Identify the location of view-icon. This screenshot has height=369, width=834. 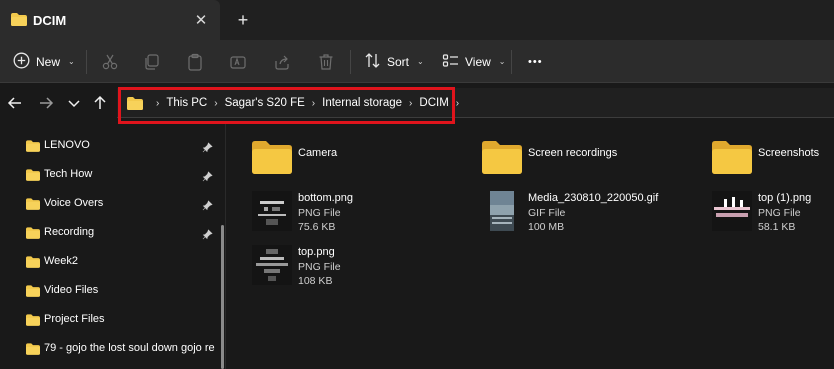
(450, 62).